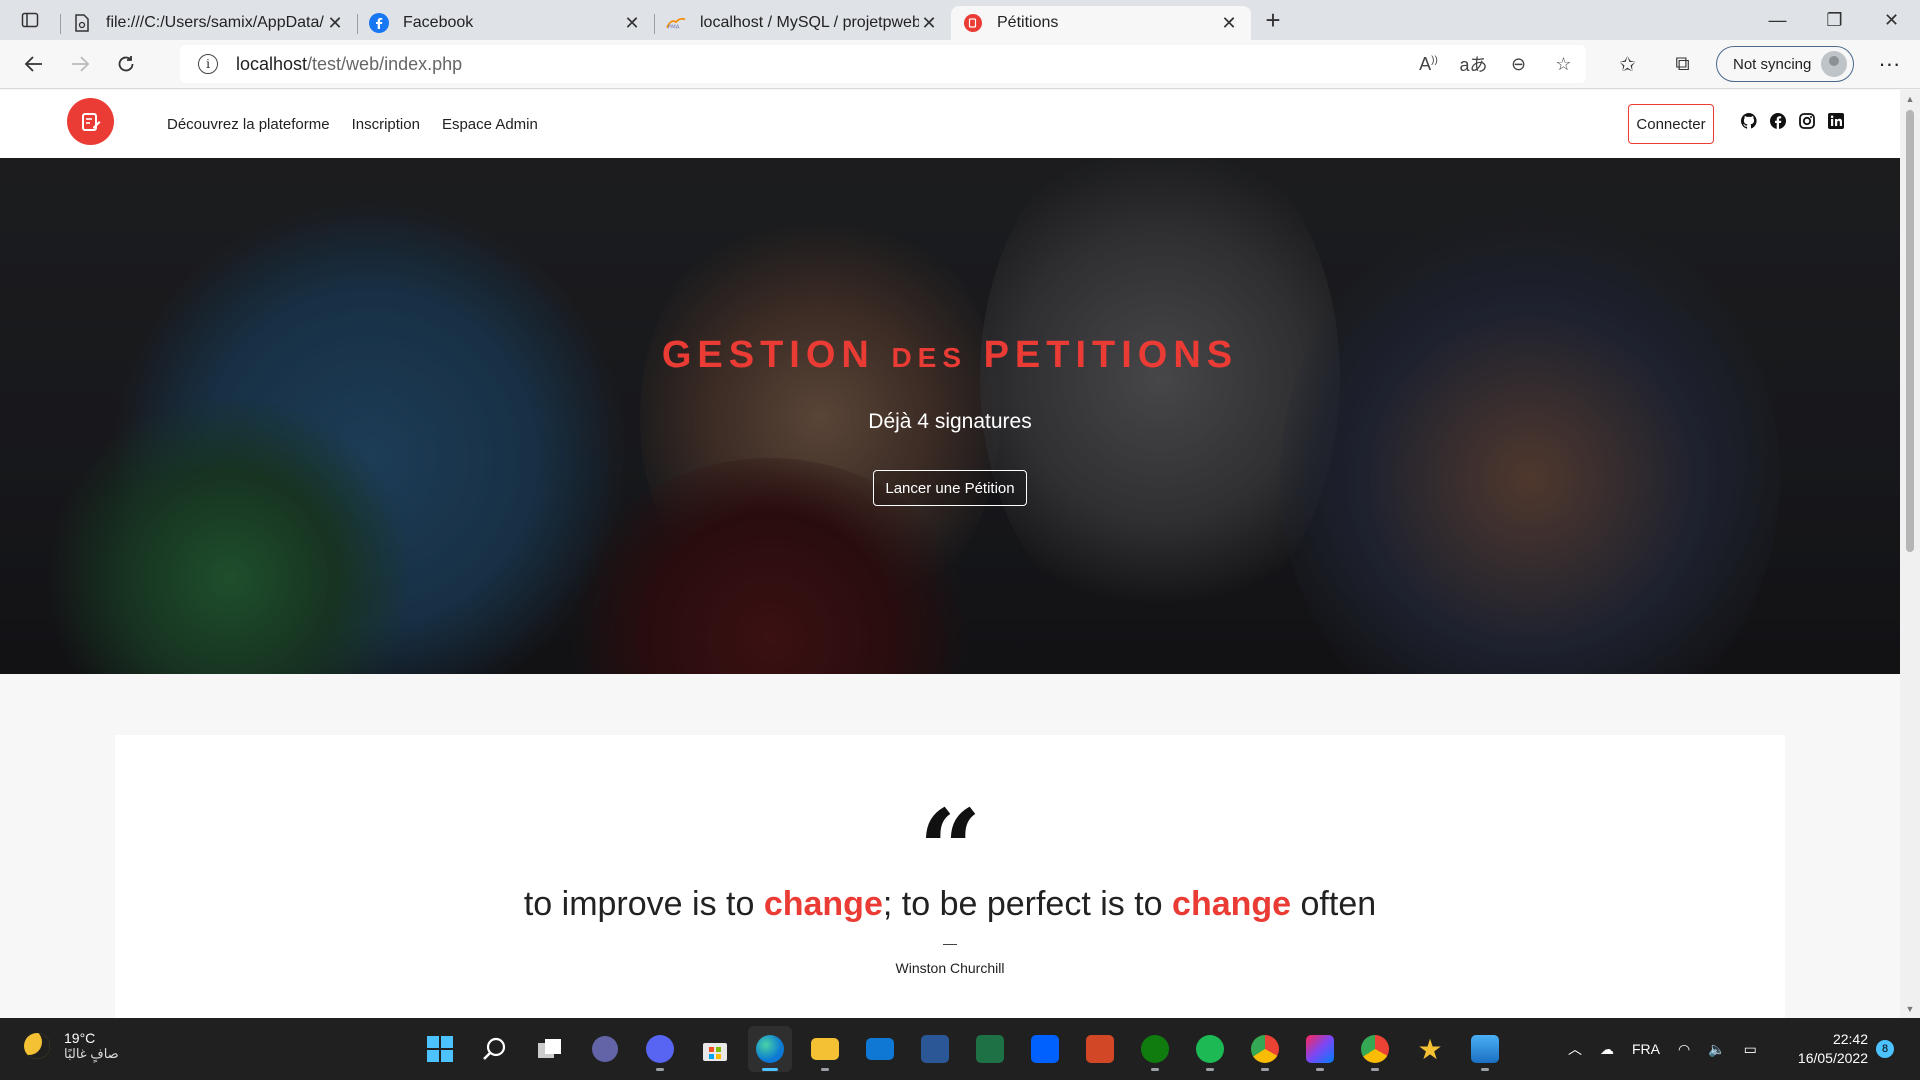 Image resolution: width=1920 pixels, height=1080 pixels. I want to click on nav-decouvrez: Découvrez la plateforme, so click(248, 124).